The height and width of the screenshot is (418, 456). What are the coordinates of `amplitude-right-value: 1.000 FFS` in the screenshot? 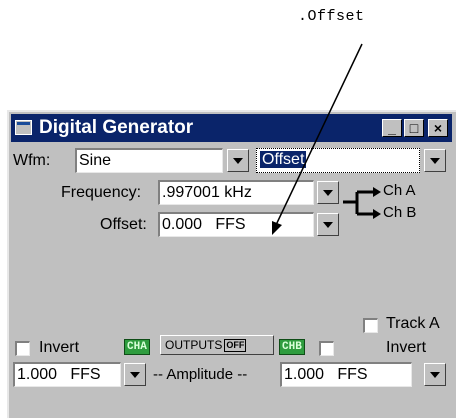 It's located at (326, 374).